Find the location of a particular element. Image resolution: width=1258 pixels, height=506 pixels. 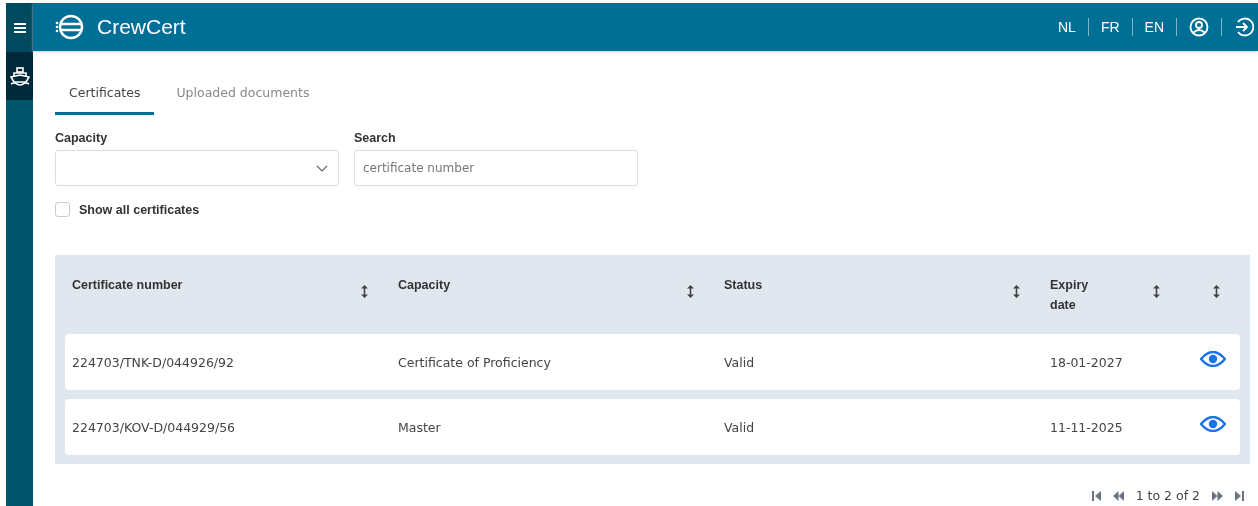

language-link: NL is located at coordinates (1066, 27).